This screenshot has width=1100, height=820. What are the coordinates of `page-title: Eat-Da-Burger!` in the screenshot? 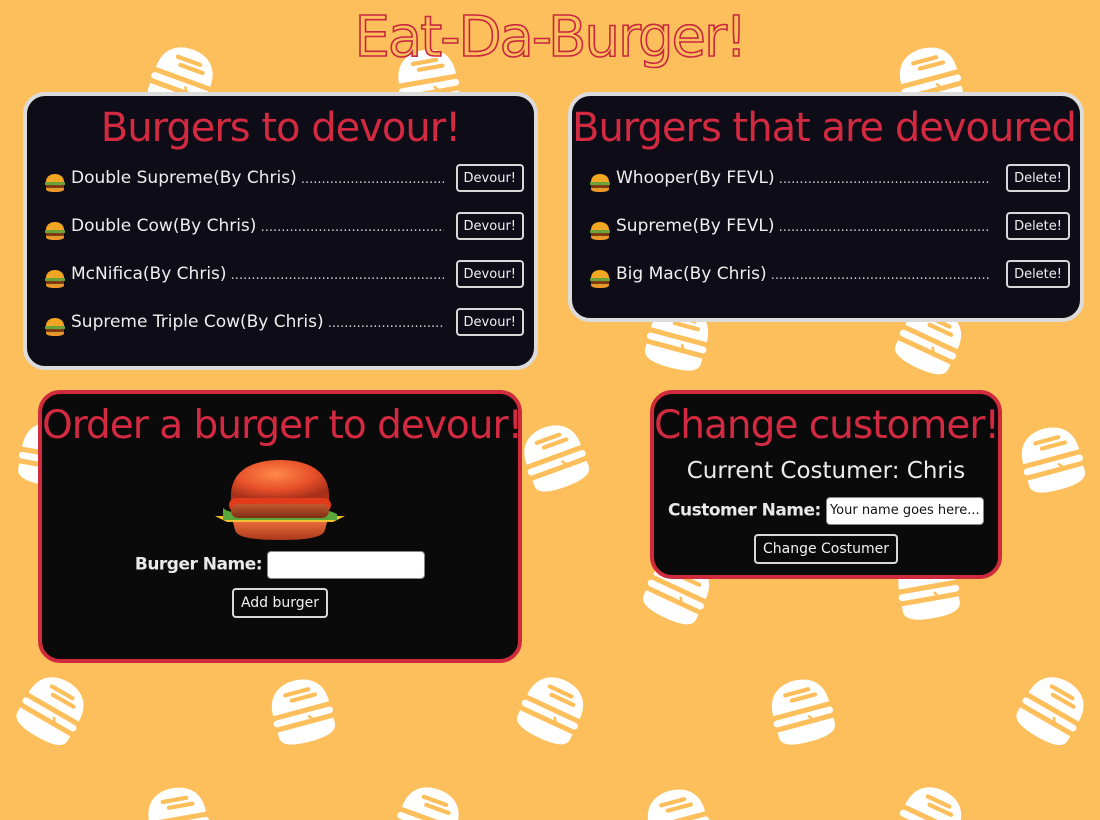 It's located at (551, 37).